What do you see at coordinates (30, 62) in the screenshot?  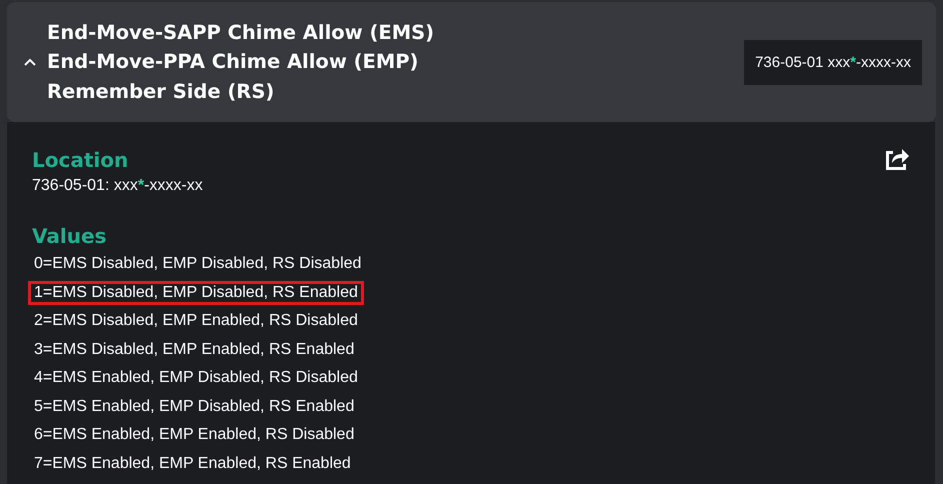 I see `caret-up-icon` at bounding box center [30, 62].